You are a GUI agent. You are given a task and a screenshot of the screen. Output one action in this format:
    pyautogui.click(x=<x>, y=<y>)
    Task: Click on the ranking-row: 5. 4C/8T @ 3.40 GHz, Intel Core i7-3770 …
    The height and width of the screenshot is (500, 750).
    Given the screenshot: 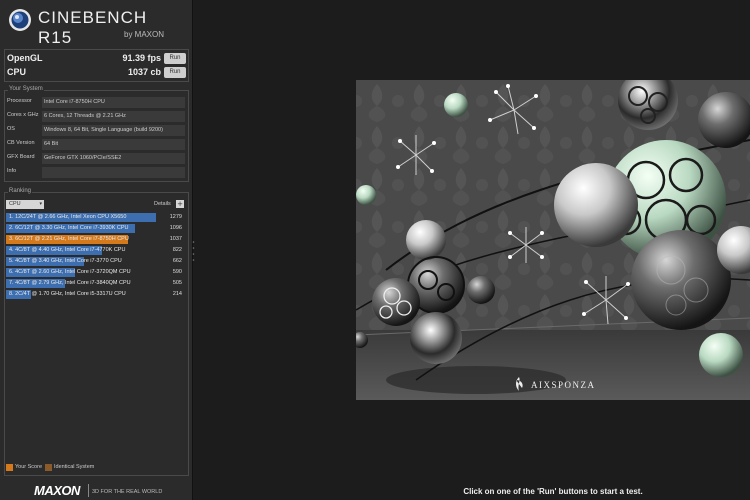 What is the action you would take?
    pyautogui.click(x=95, y=261)
    